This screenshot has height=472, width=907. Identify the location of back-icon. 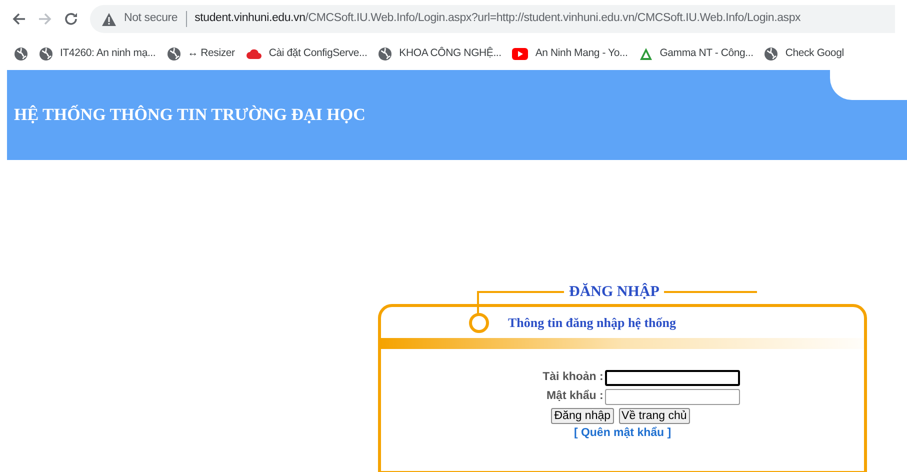
(19, 19).